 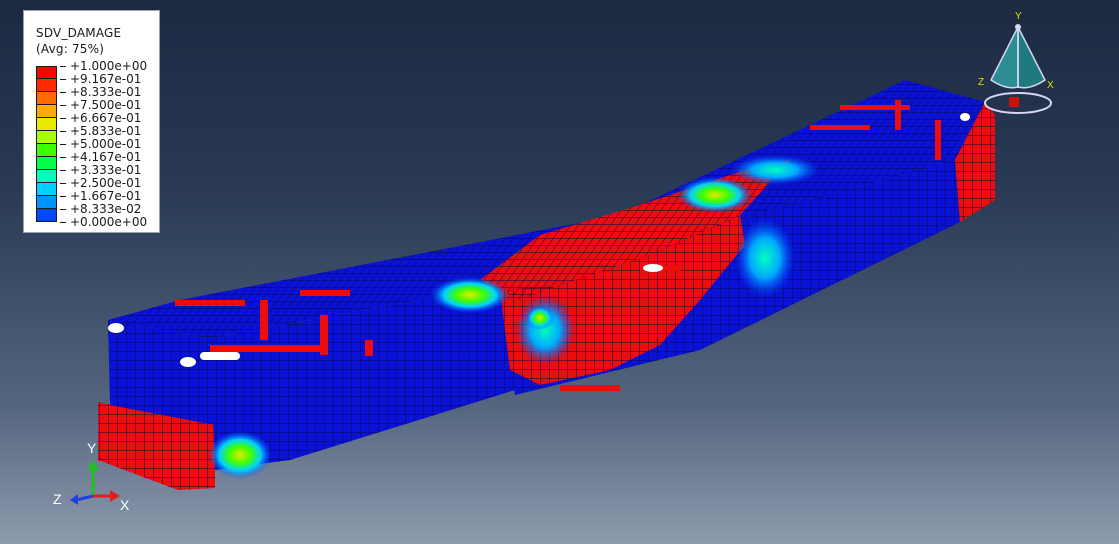 I want to click on triad-x-label: X, so click(x=125, y=505).